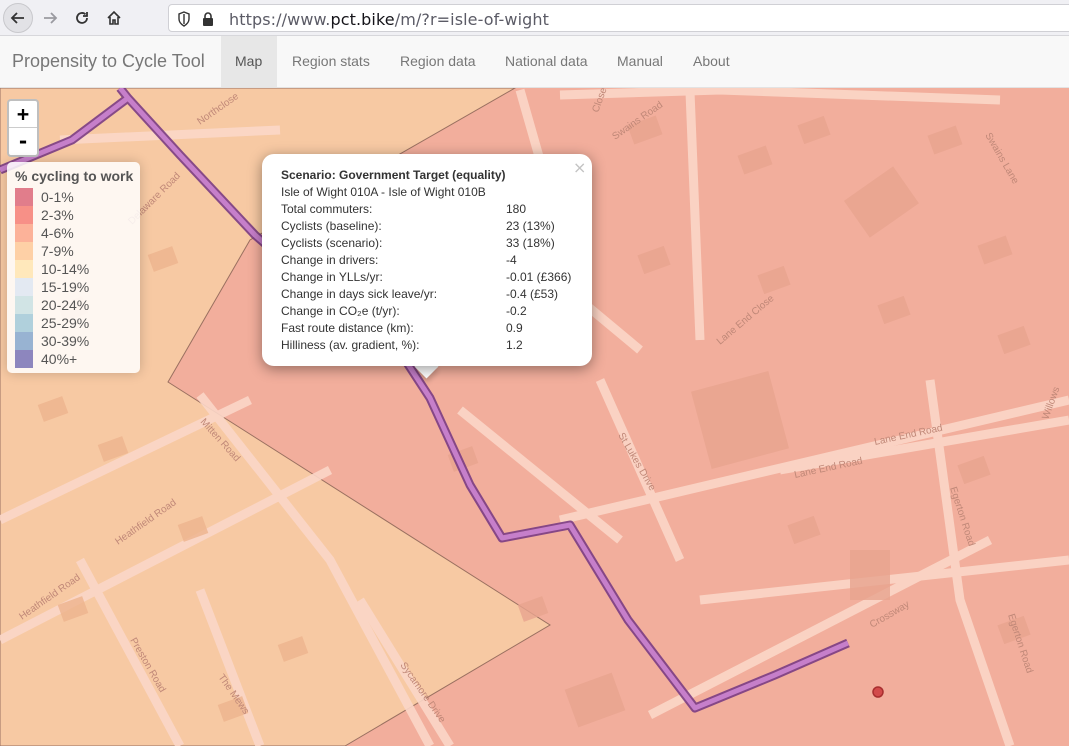  I want to click on legend-label: 30-39%, so click(65, 341).